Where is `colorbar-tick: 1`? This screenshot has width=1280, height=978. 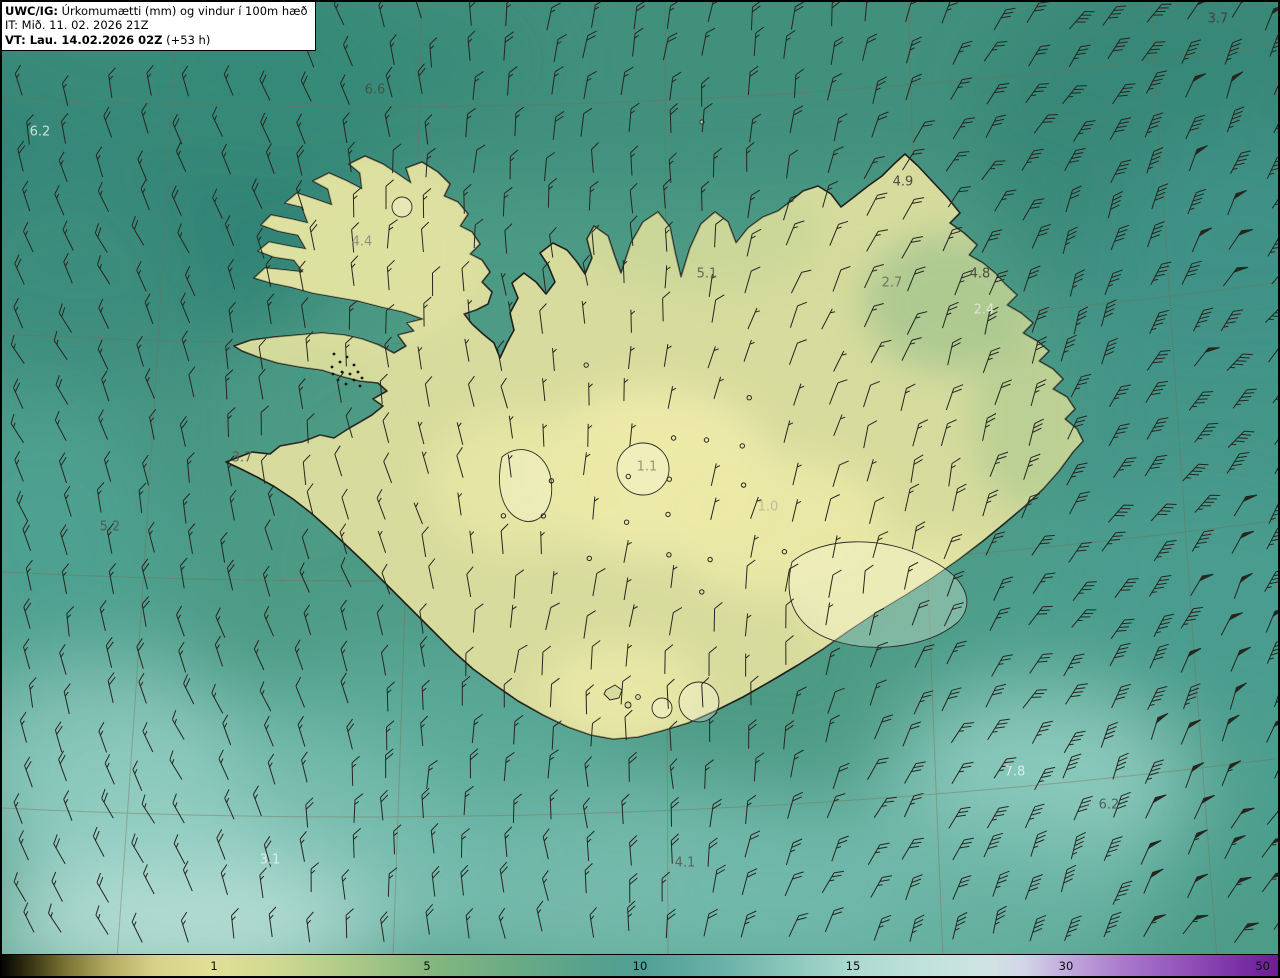
colorbar-tick: 1 is located at coordinates (214, 965).